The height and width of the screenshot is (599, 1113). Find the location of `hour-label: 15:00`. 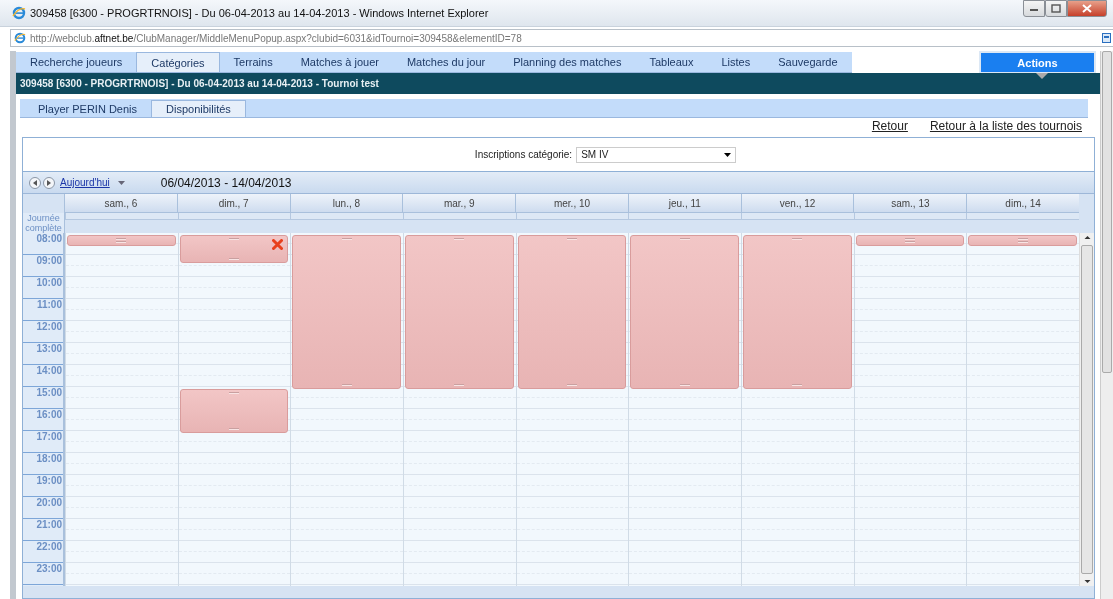

hour-label: 15:00 is located at coordinates (43, 398).